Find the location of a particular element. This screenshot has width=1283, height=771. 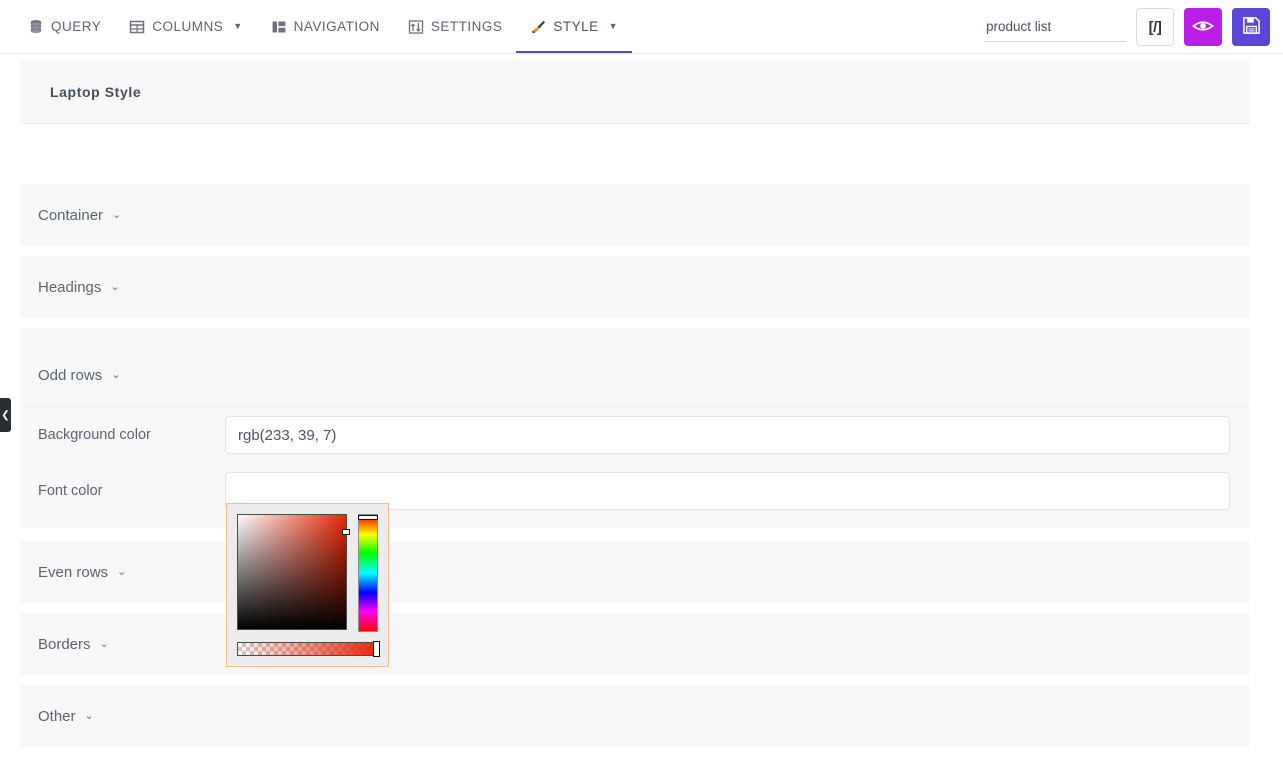

field-font-color: Font color is located at coordinates (635, 491).